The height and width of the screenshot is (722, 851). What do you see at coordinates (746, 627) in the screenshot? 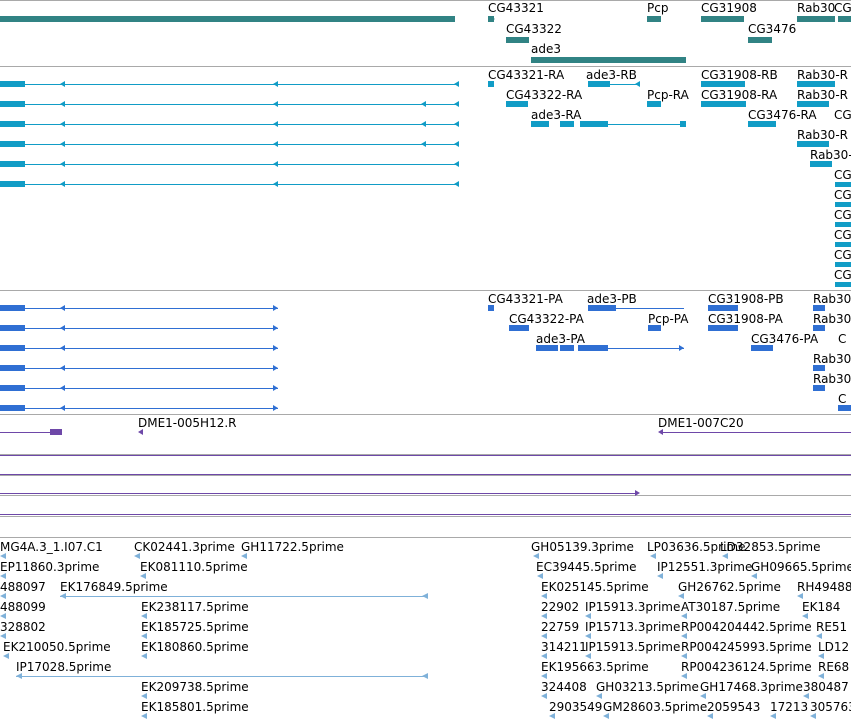
I see `est-label: RP004204442.5prime` at bounding box center [746, 627].